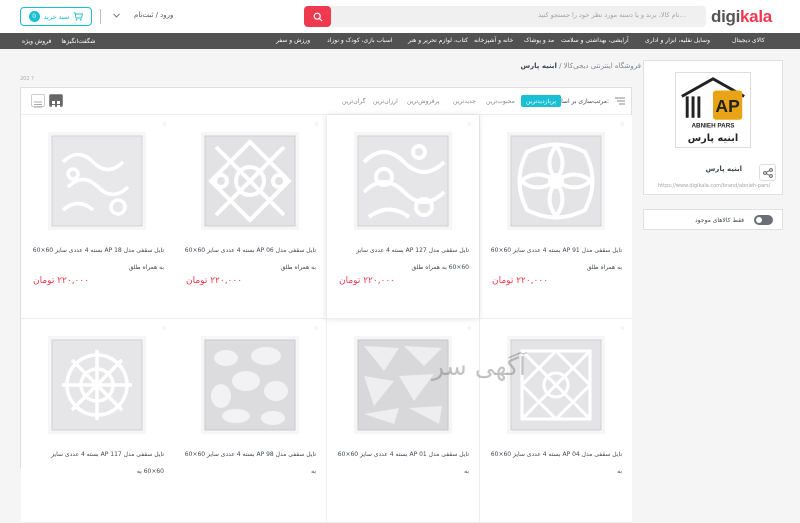  I want to click on cart-label: سبد خرید, so click(56, 16).